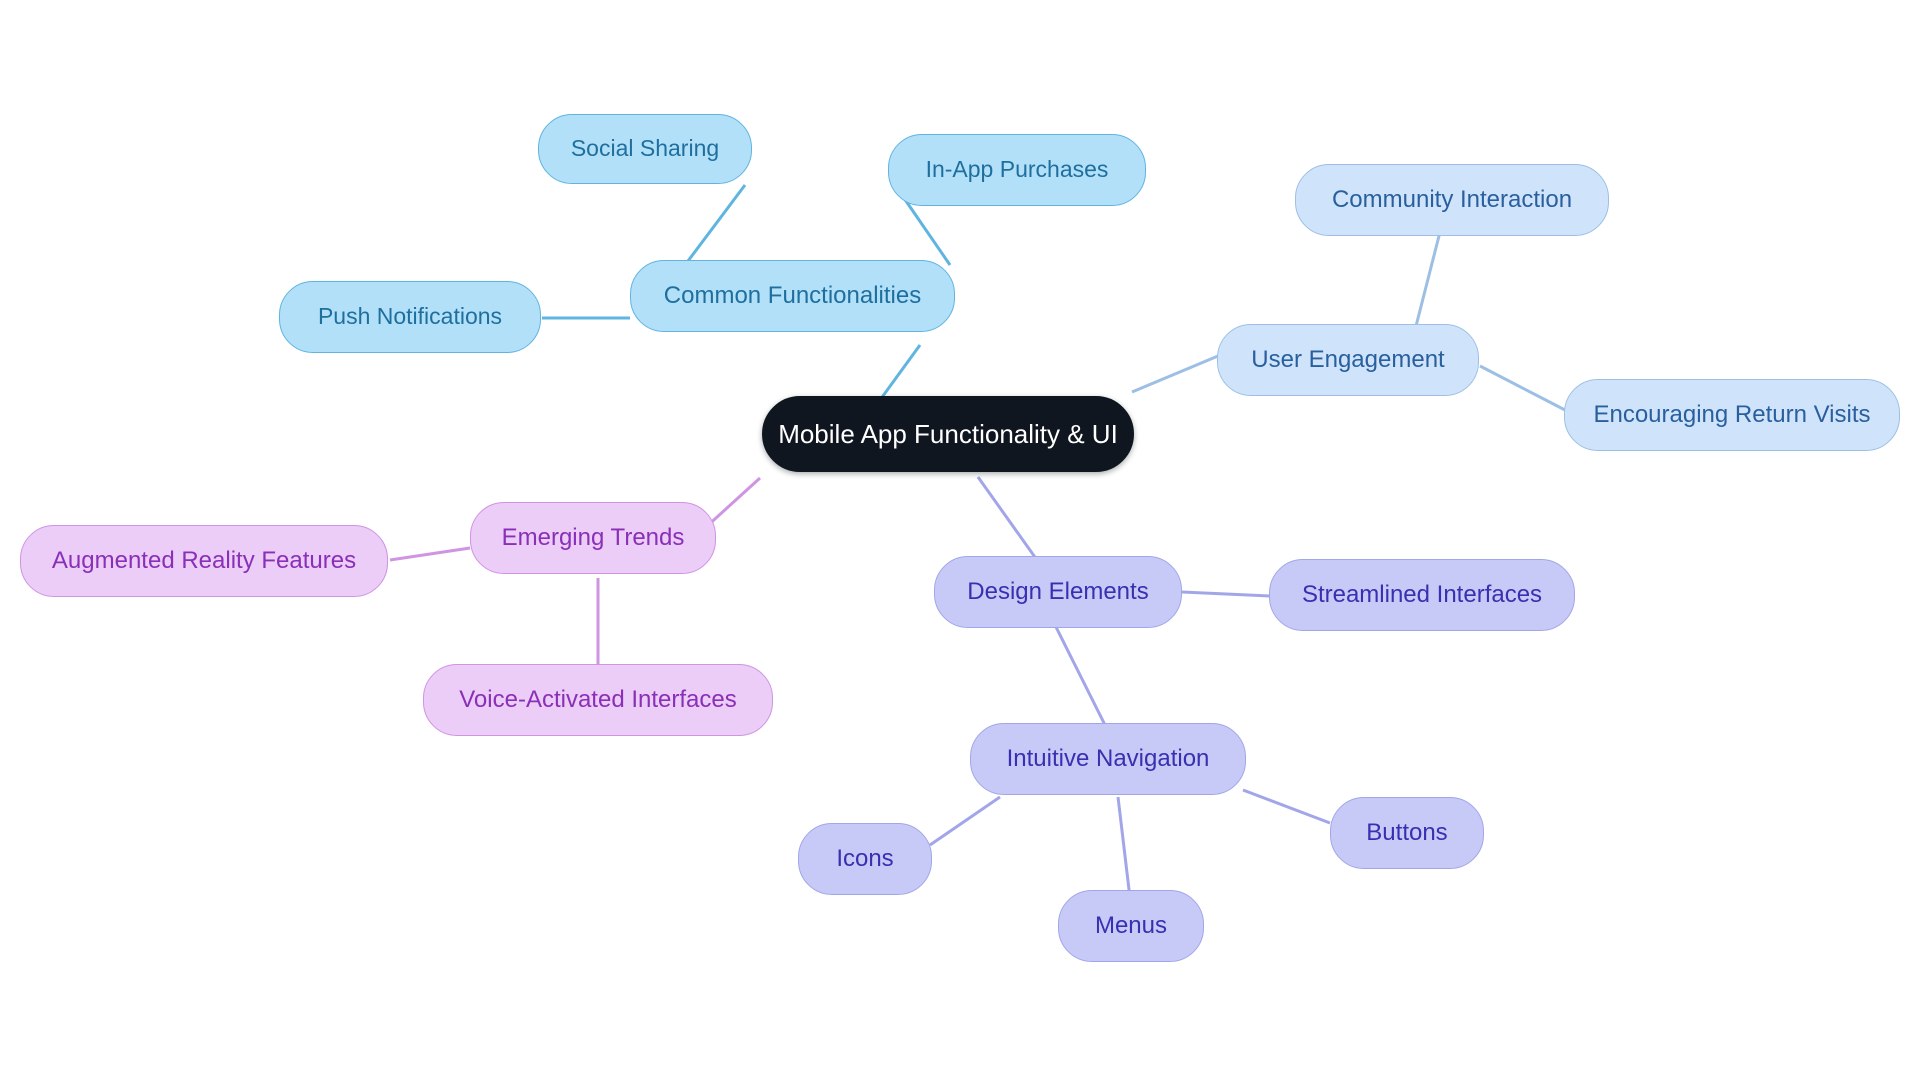 This screenshot has height=1083, width=1920. I want to click on node-root: Mobile App Functionality & UI, so click(948, 434).